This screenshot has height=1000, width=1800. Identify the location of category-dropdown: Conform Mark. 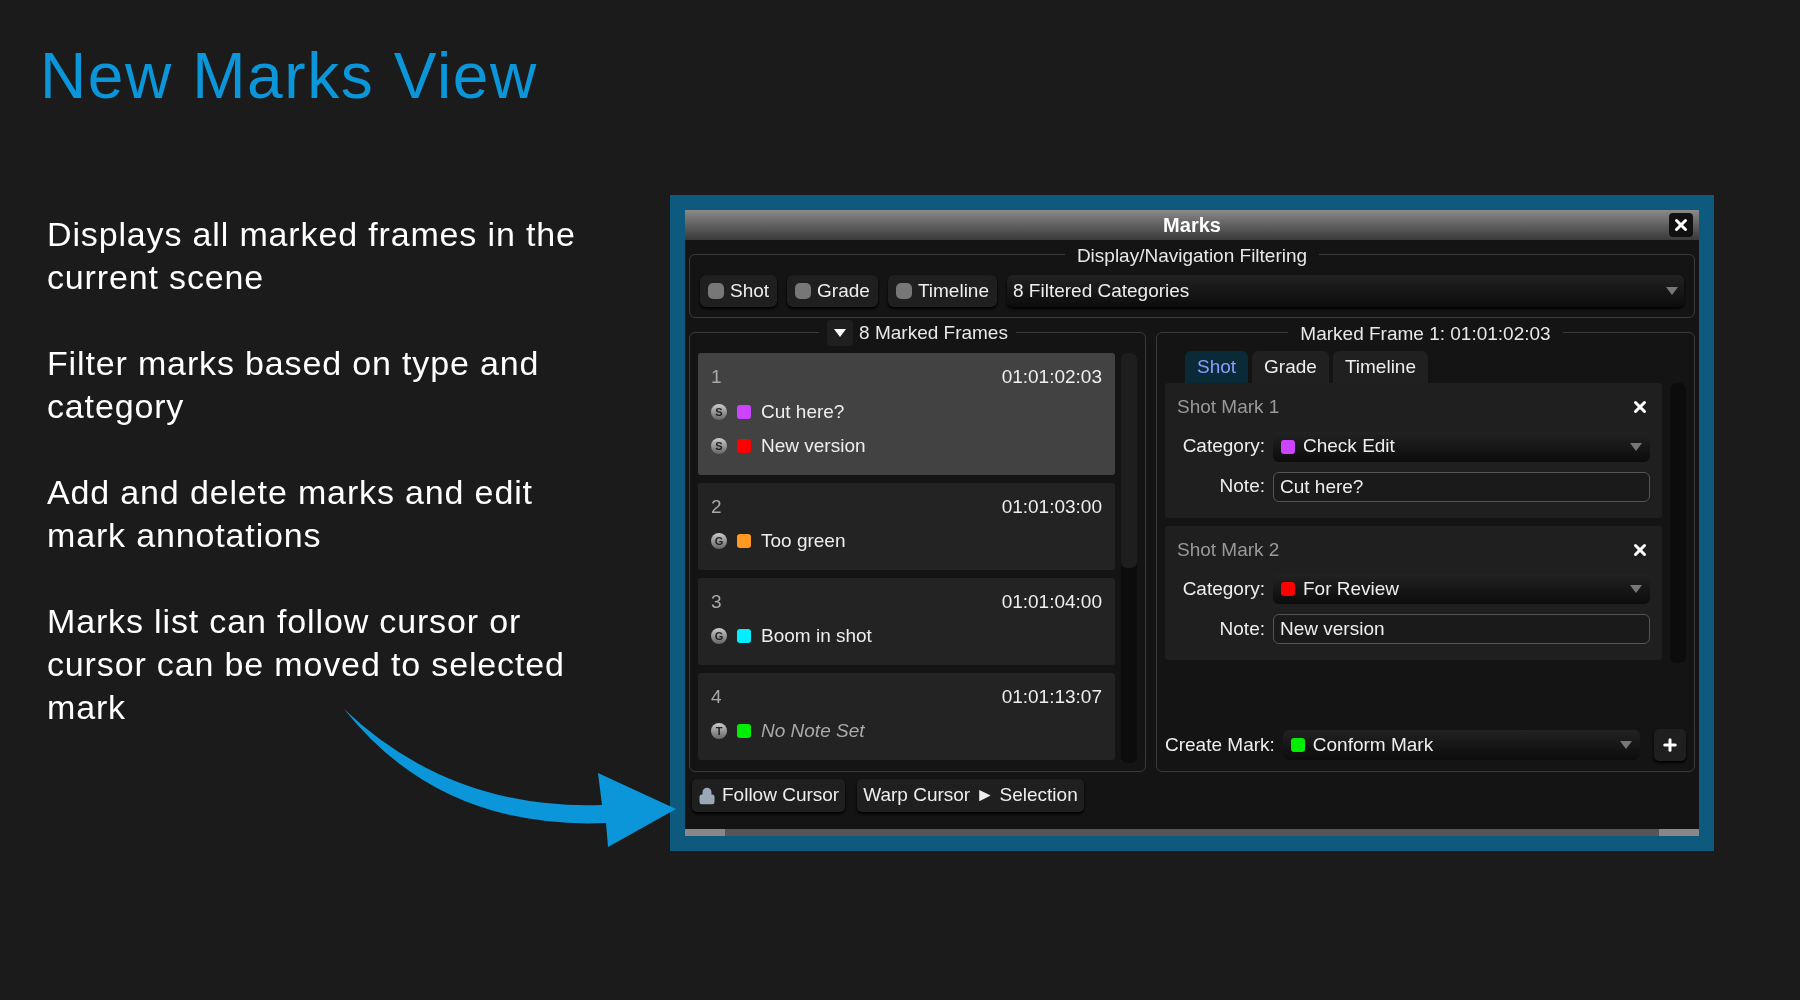
(1461, 745).